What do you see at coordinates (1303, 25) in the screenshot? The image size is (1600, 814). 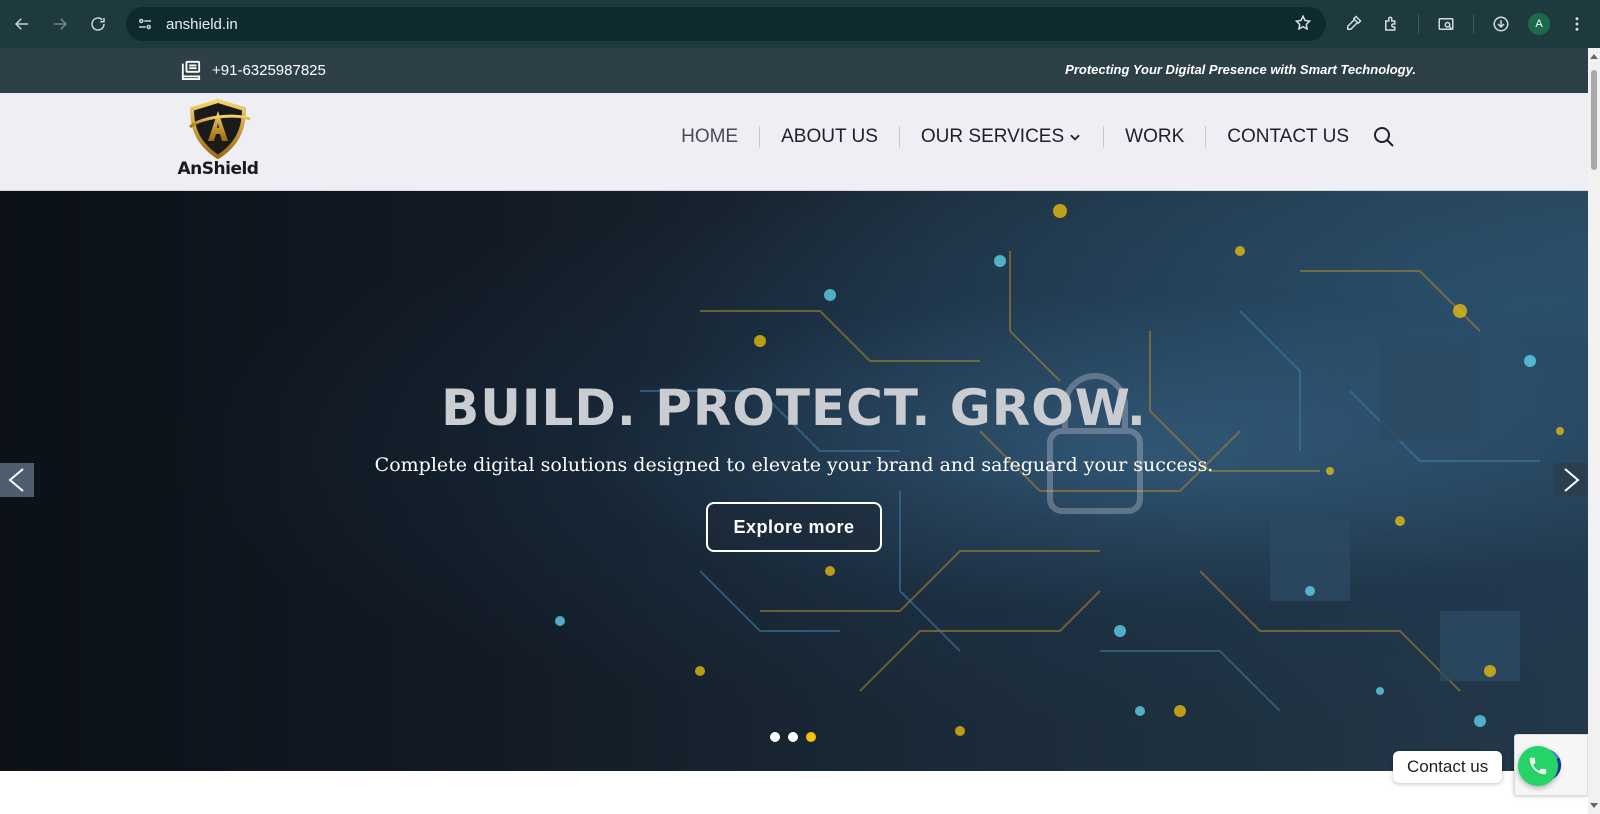 I see `bookmark-star-icon` at bounding box center [1303, 25].